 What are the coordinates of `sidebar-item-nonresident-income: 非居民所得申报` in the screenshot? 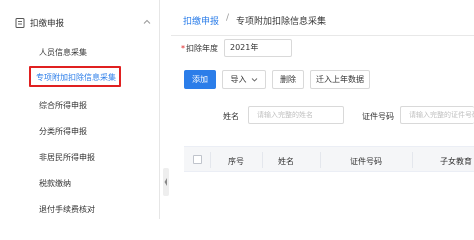 It's located at (67, 157).